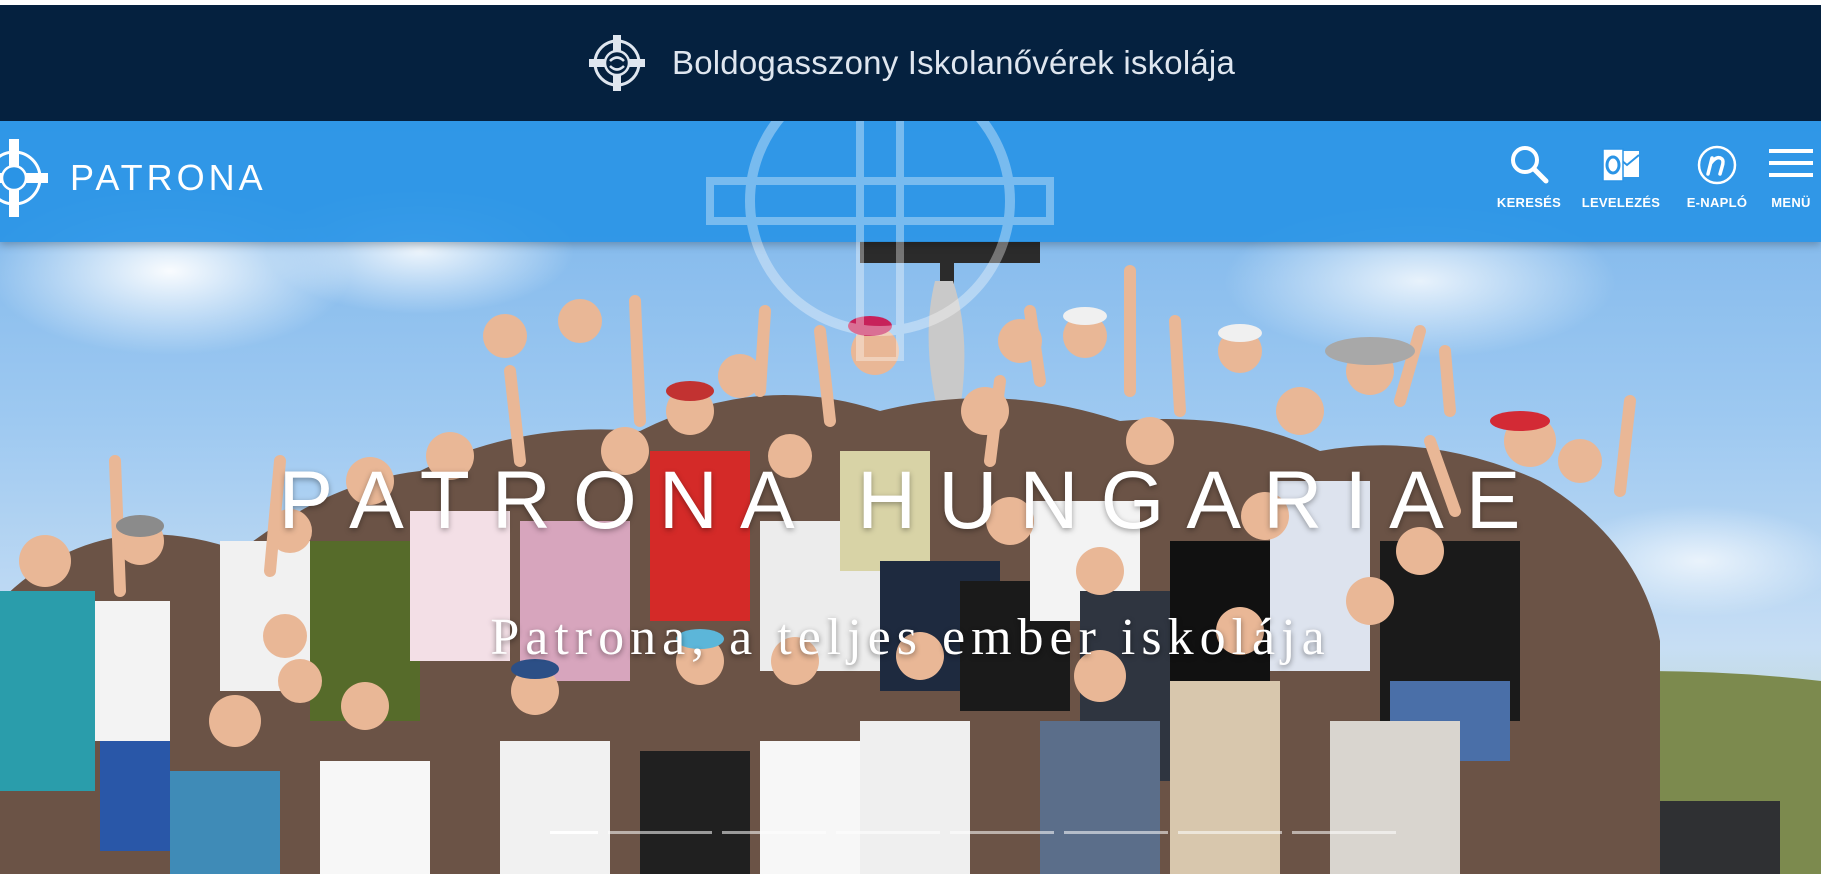 The width and height of the screenshot is (1821, 874). Describe the element at coordinates (1717, 165) in the screenshot. I see `e-naplo-icon` at that location.